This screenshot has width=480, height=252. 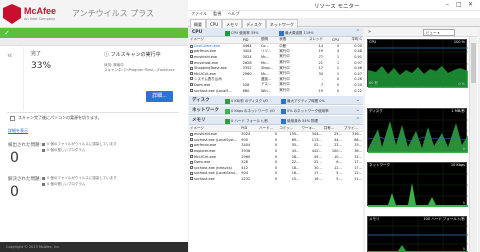 What do you see at coordinates (94, 33) in the screenshot?
I see `status-bar-green: ✓` at bounding box center [94, 33].